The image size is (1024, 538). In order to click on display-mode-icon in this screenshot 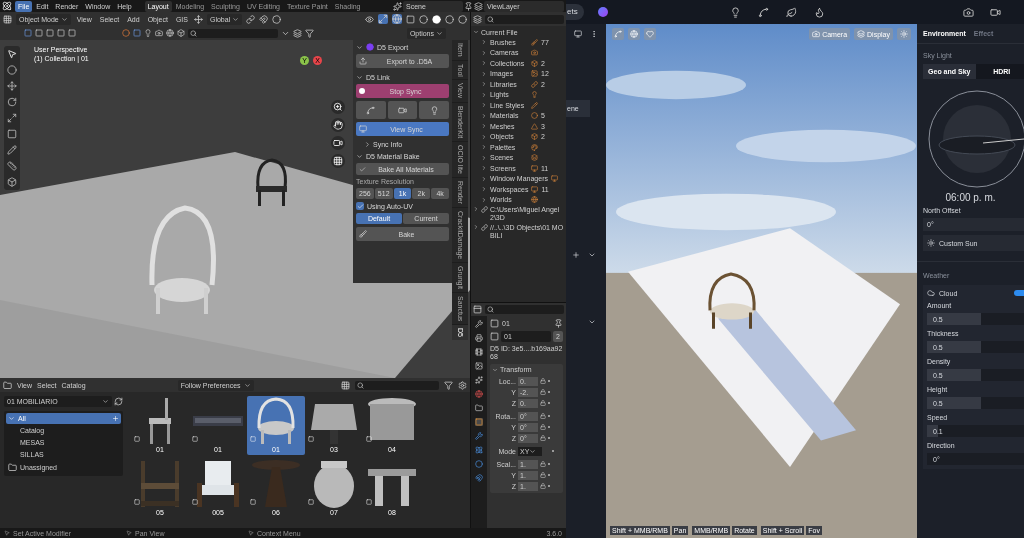, I will do `click(345, 385)`.